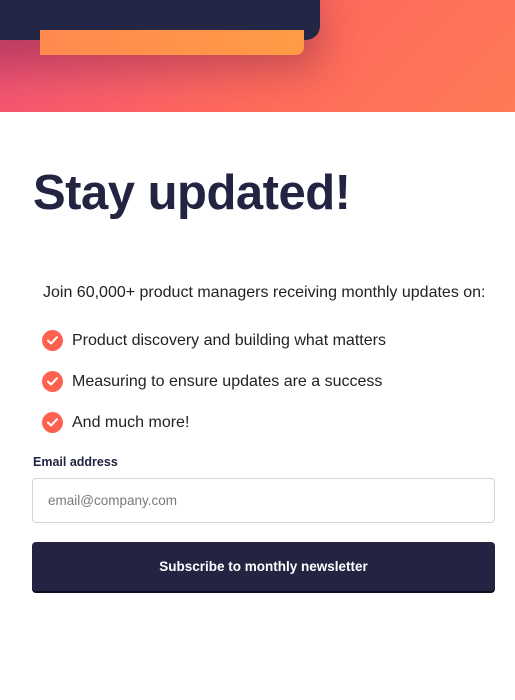 The height and width of the screenshot is (700, 515). What do you see at coordinates (75, 462) in the screenshot?
I see `email-field-label: Email address` at bounding box center [75, 462].